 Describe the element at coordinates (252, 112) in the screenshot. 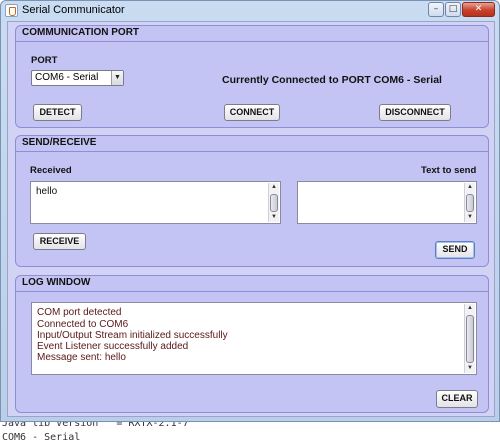

I see `connect-button: CONNECT` at that location.